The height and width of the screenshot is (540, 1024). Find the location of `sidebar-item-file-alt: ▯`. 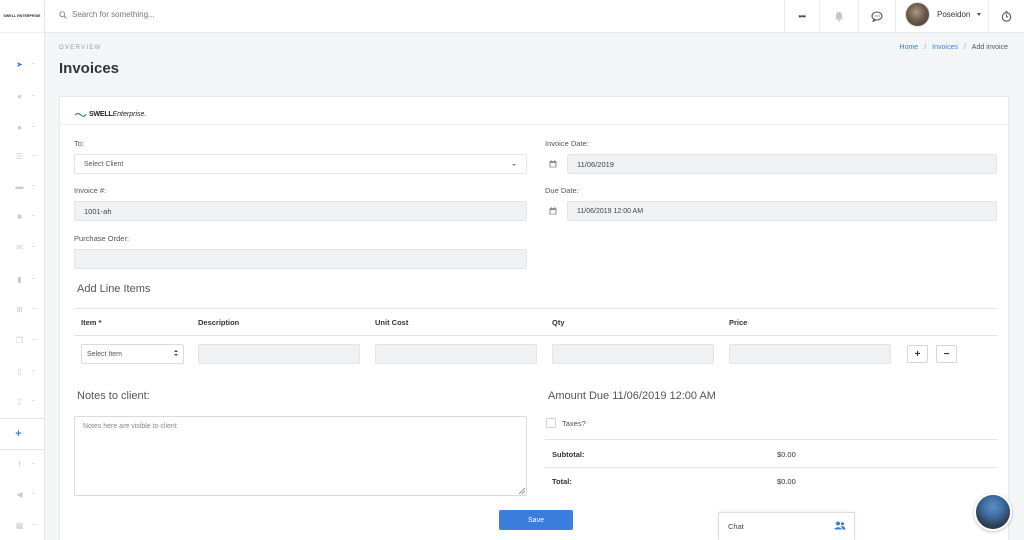

sidebar-item-file-alt: ▯ is located at coordinates (22, 402).